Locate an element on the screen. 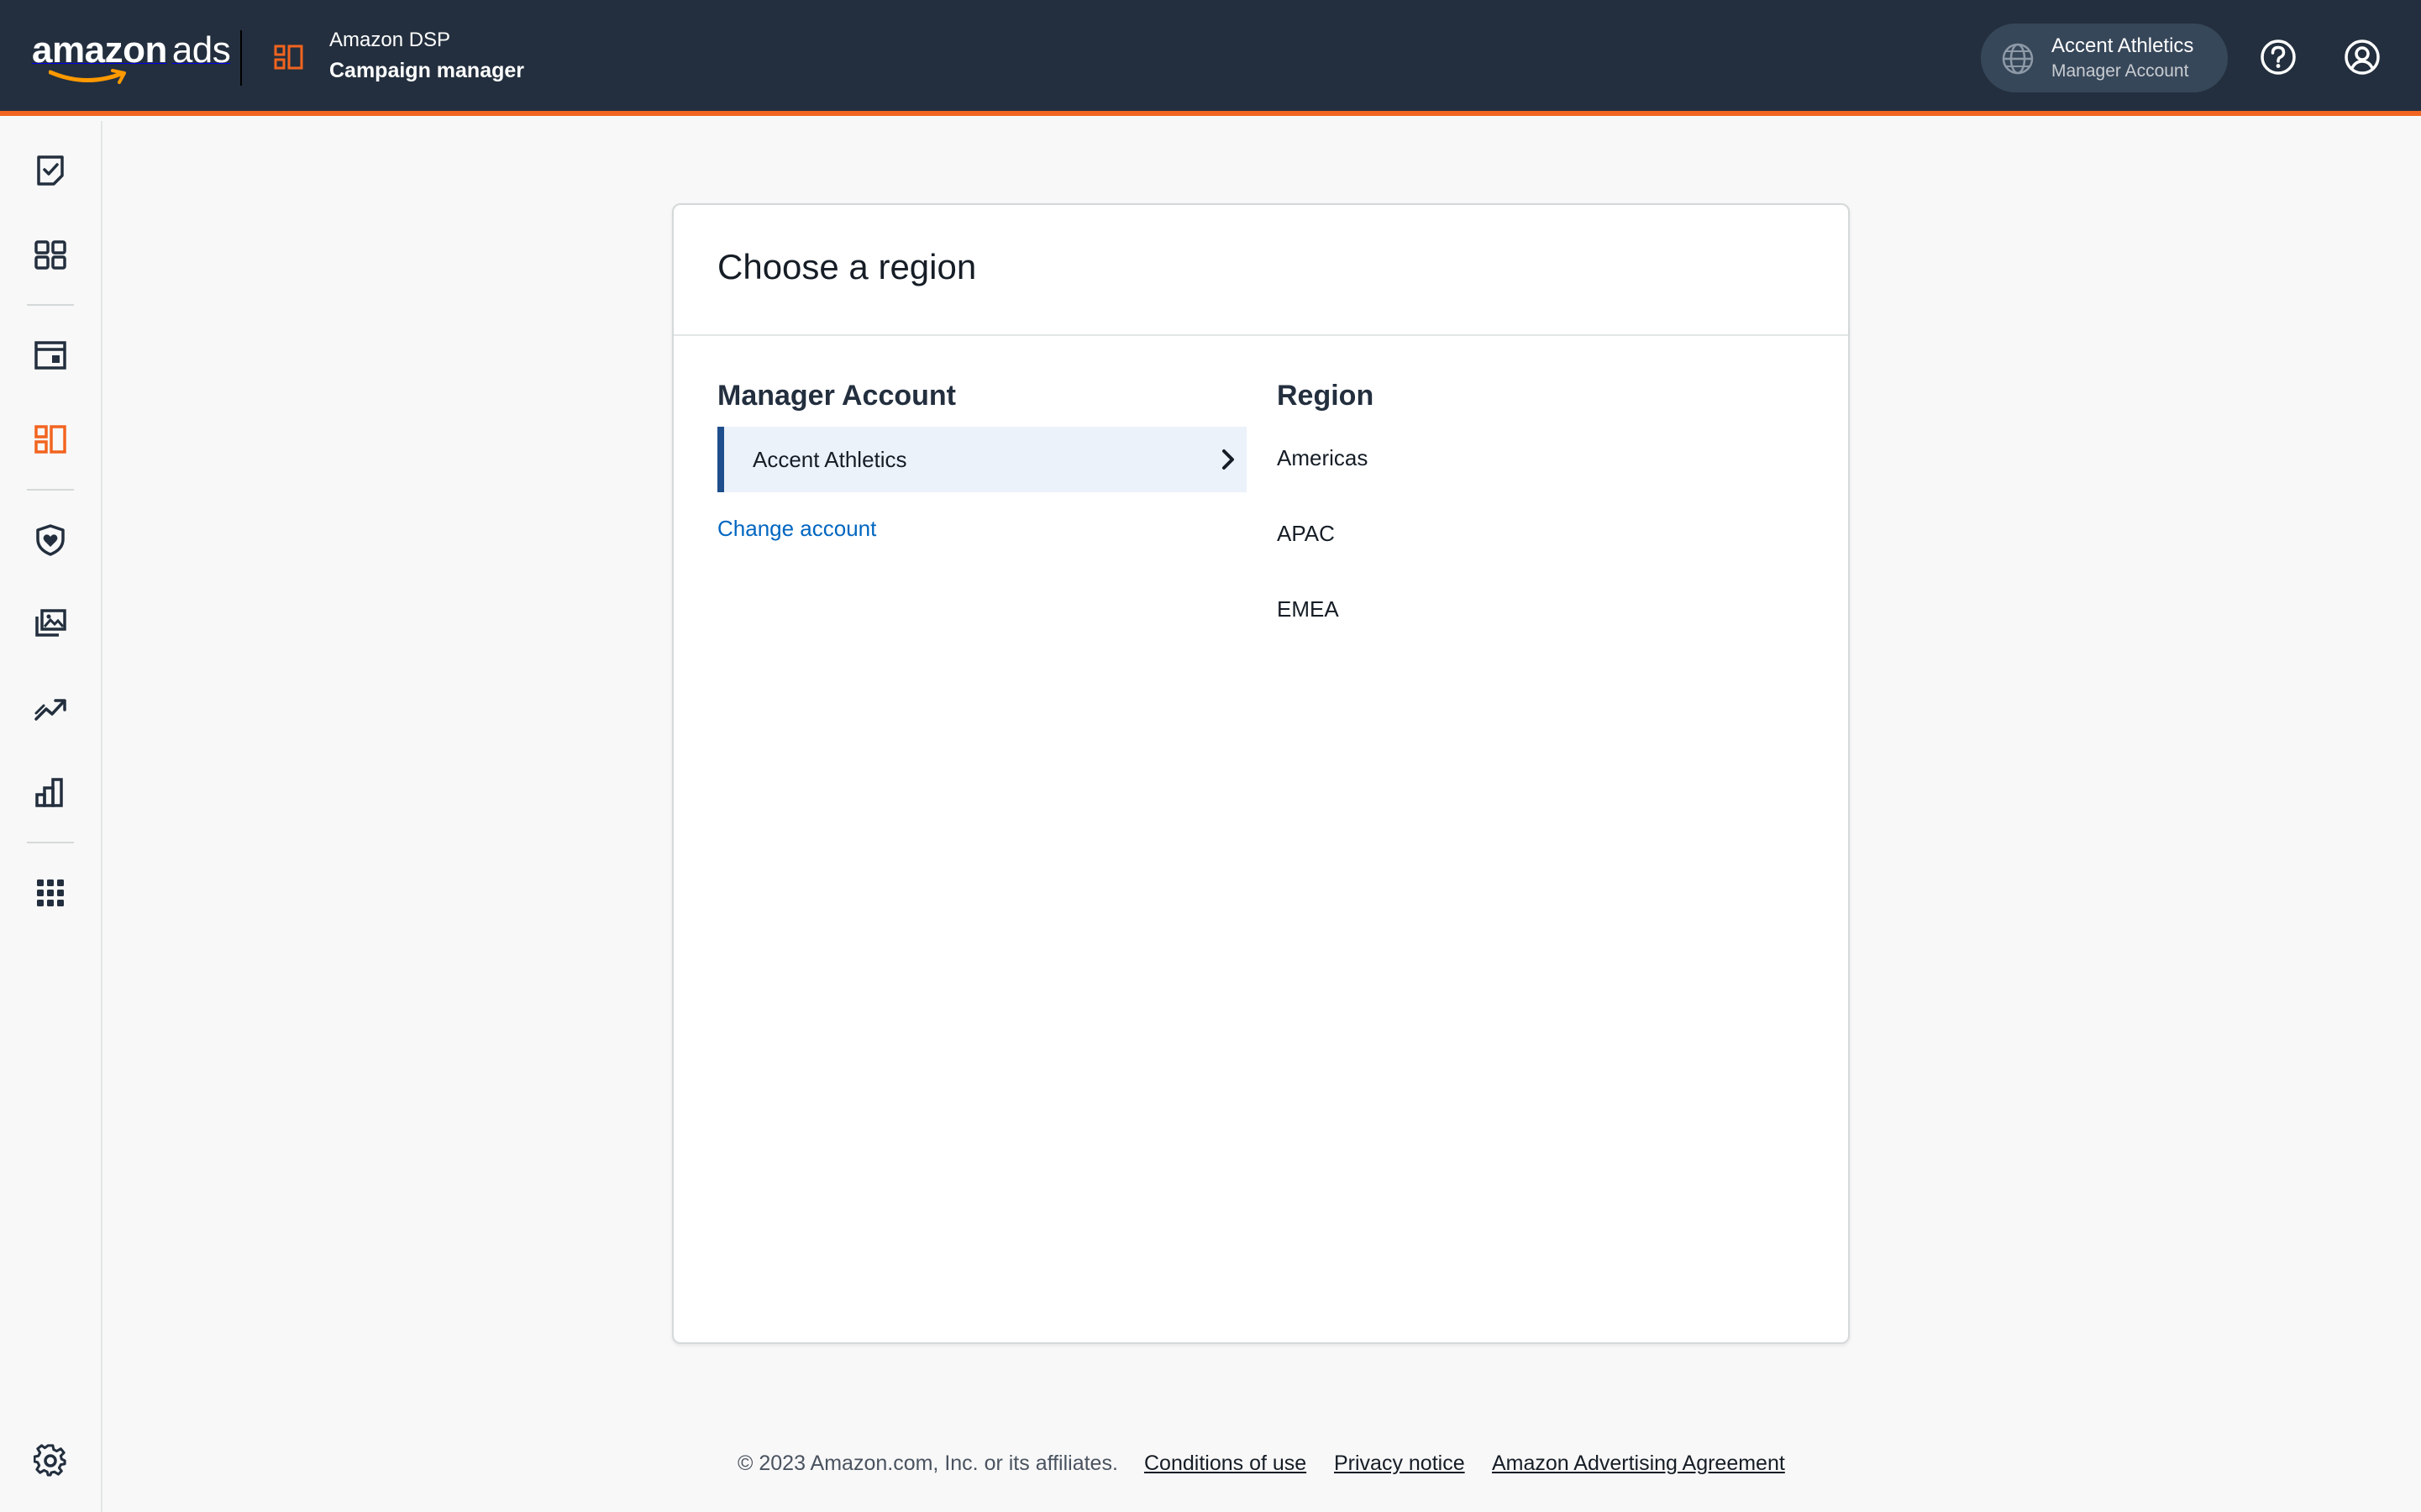  nav-measurement-button is located at coordinates (50, 708).